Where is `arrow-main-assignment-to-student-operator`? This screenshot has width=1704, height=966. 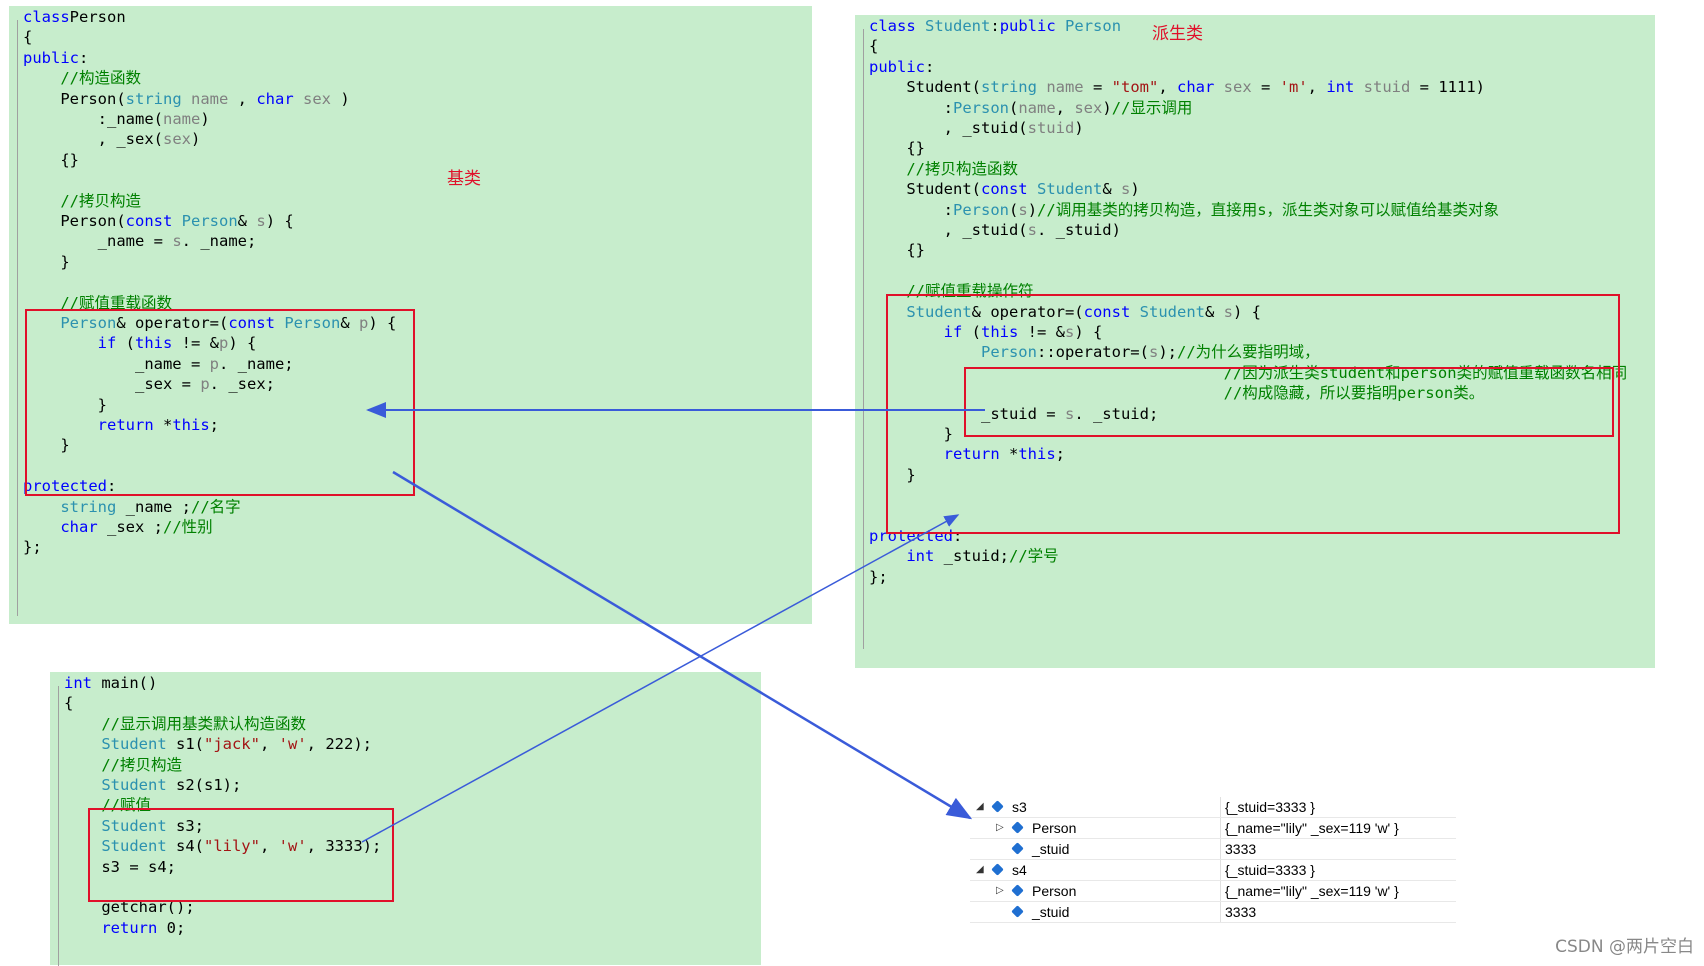
arrow-main-assignment-to-student-operator is located at coordinates (660, 678).